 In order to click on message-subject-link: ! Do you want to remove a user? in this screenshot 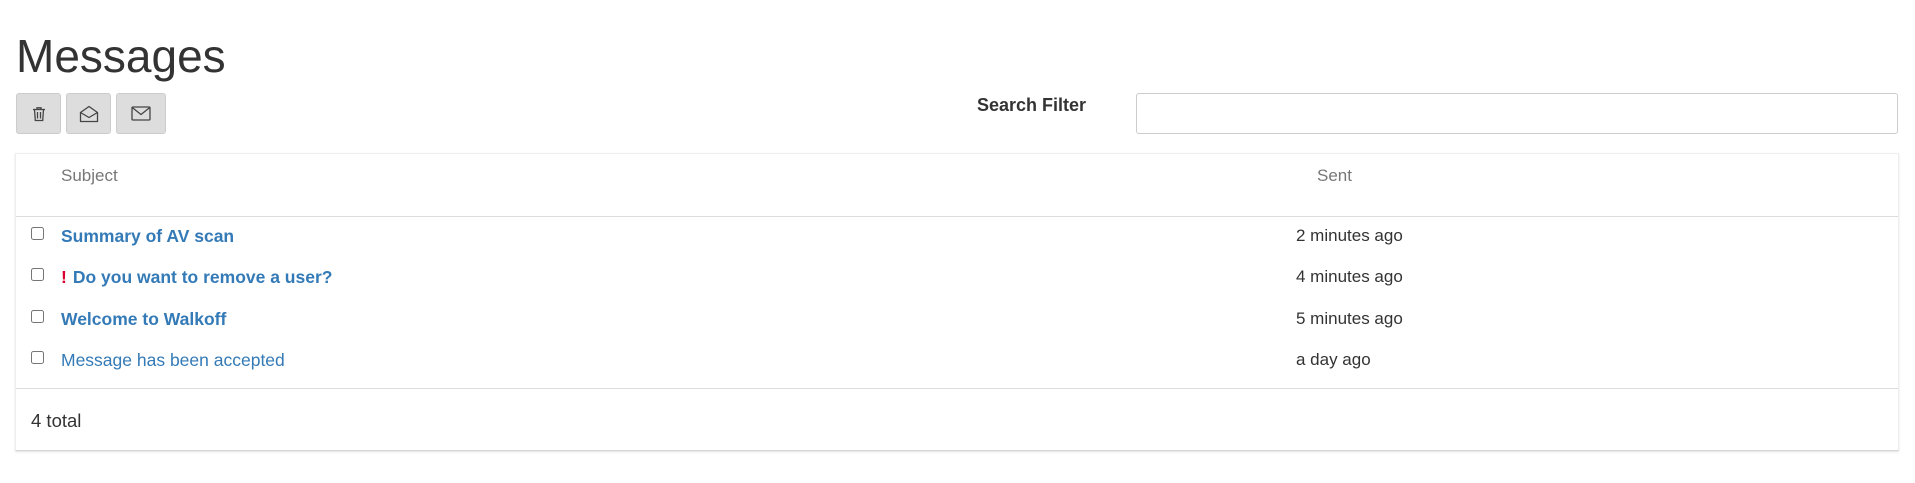, I will do `click(196, 277)`.